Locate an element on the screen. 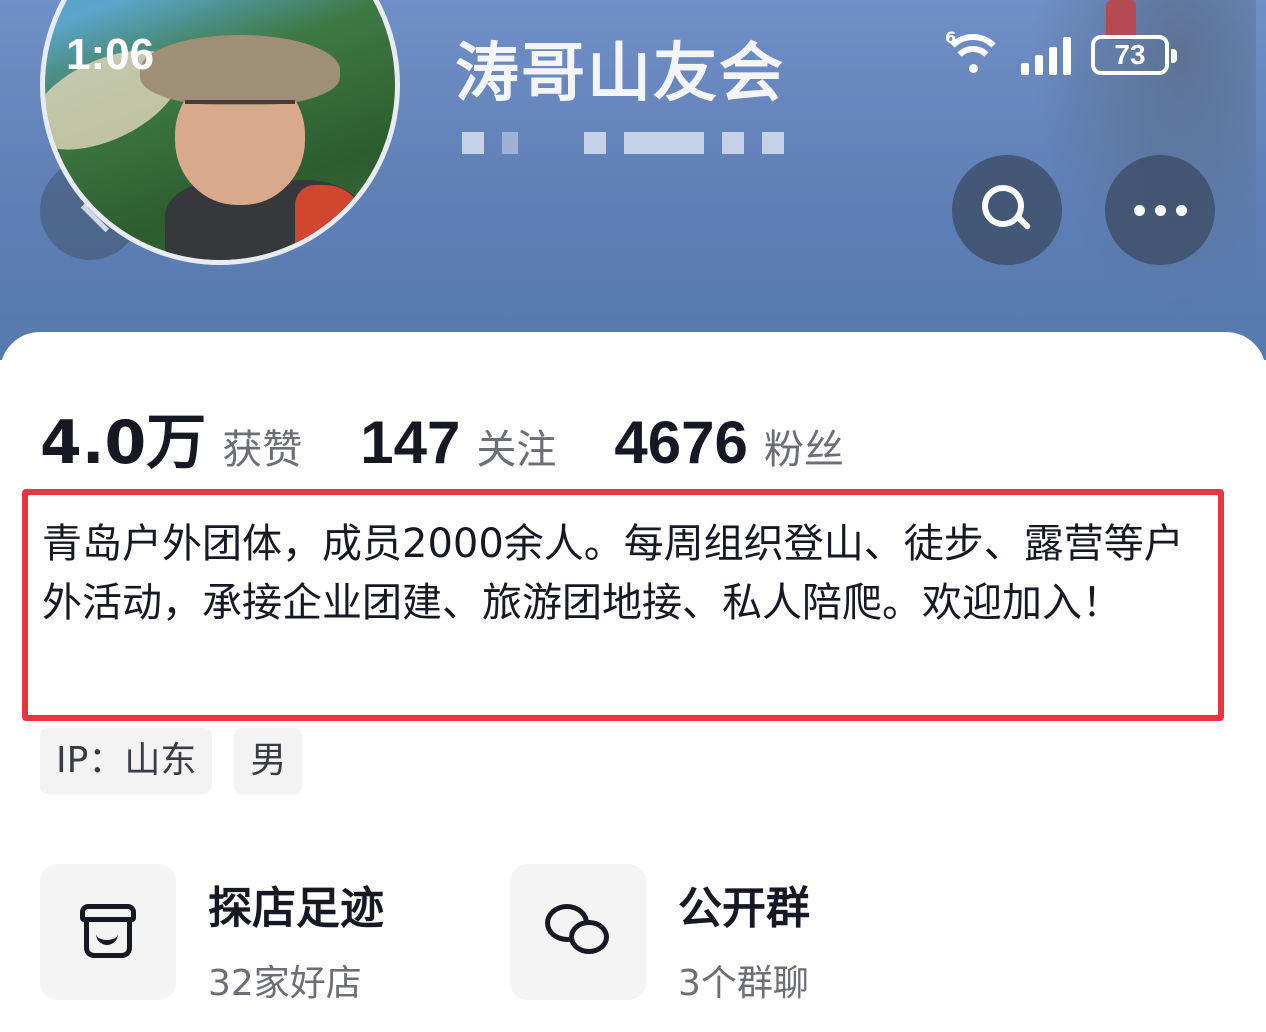 The image size is (1266, 1032). store-visits-tile: 探店足迹 32家好店 is located at coordinates (275, 935).